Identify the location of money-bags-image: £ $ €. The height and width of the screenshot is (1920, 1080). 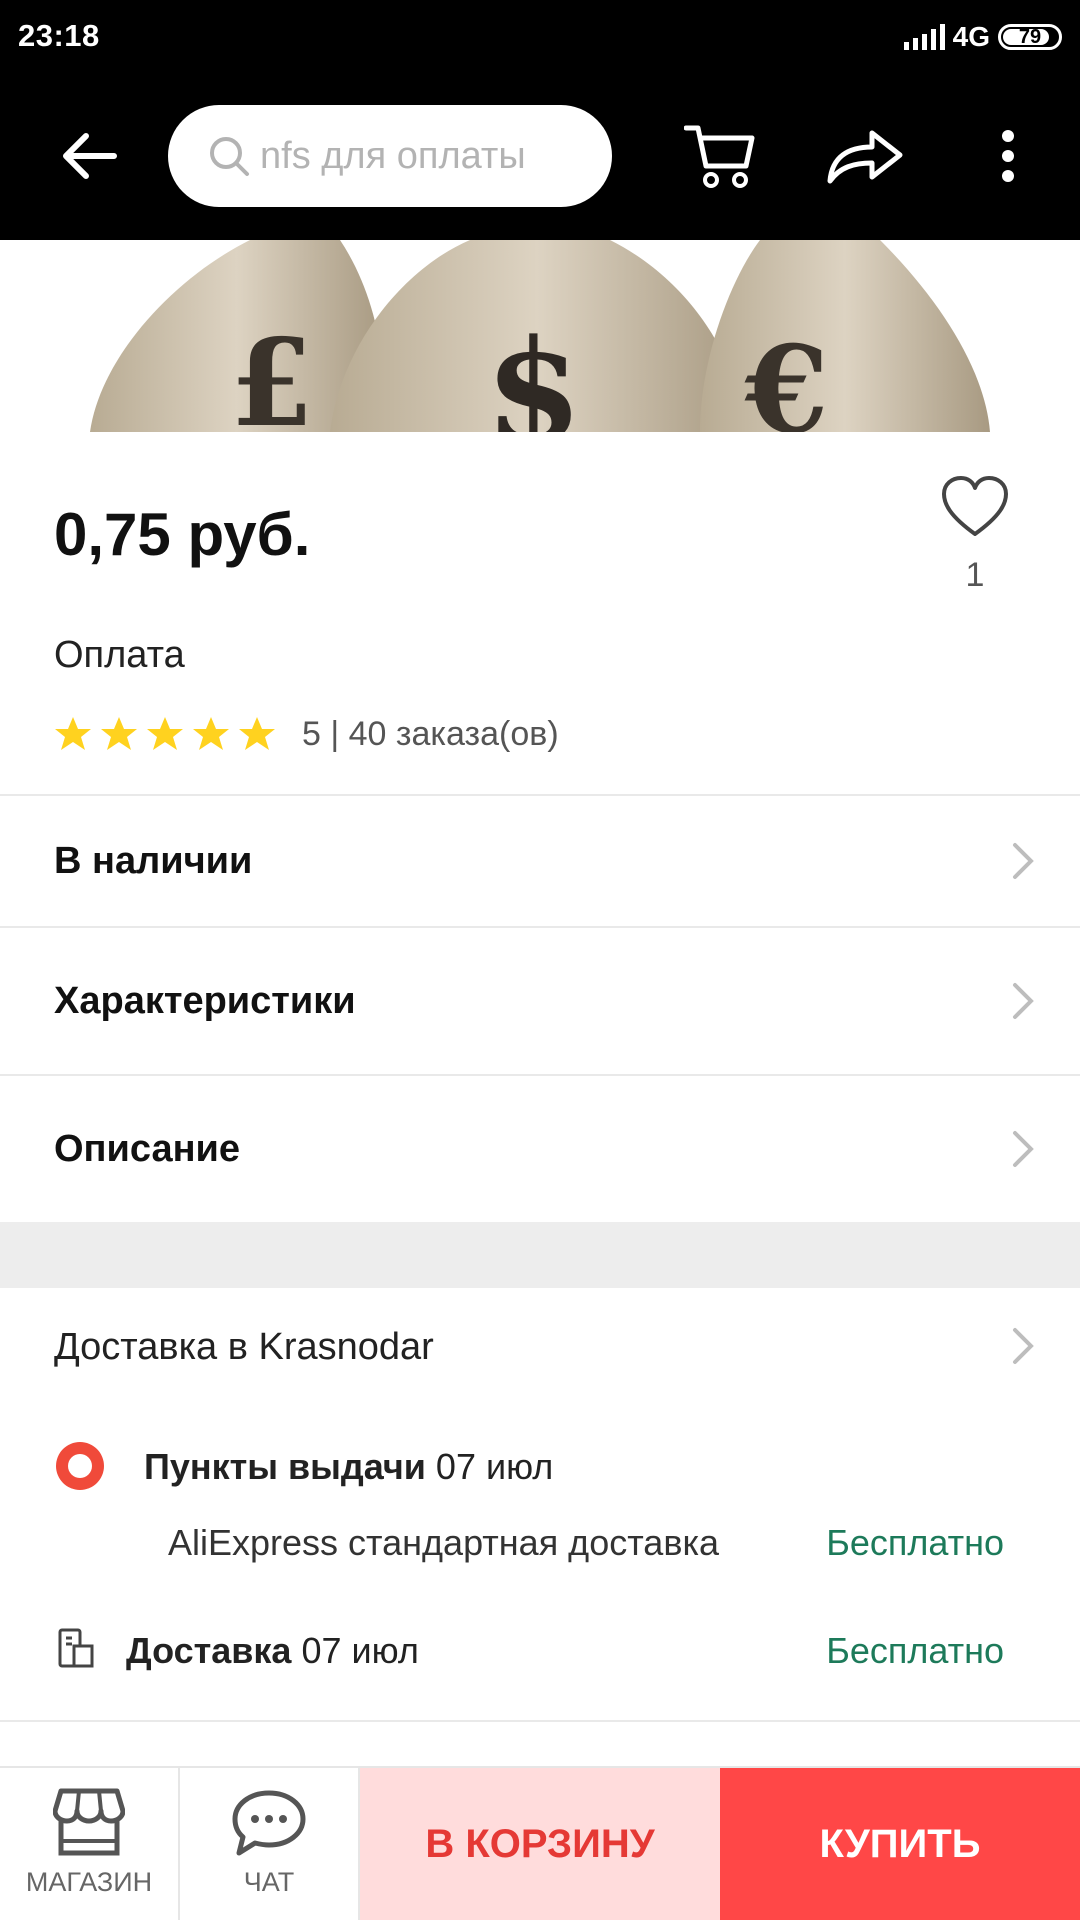
(540, 336).